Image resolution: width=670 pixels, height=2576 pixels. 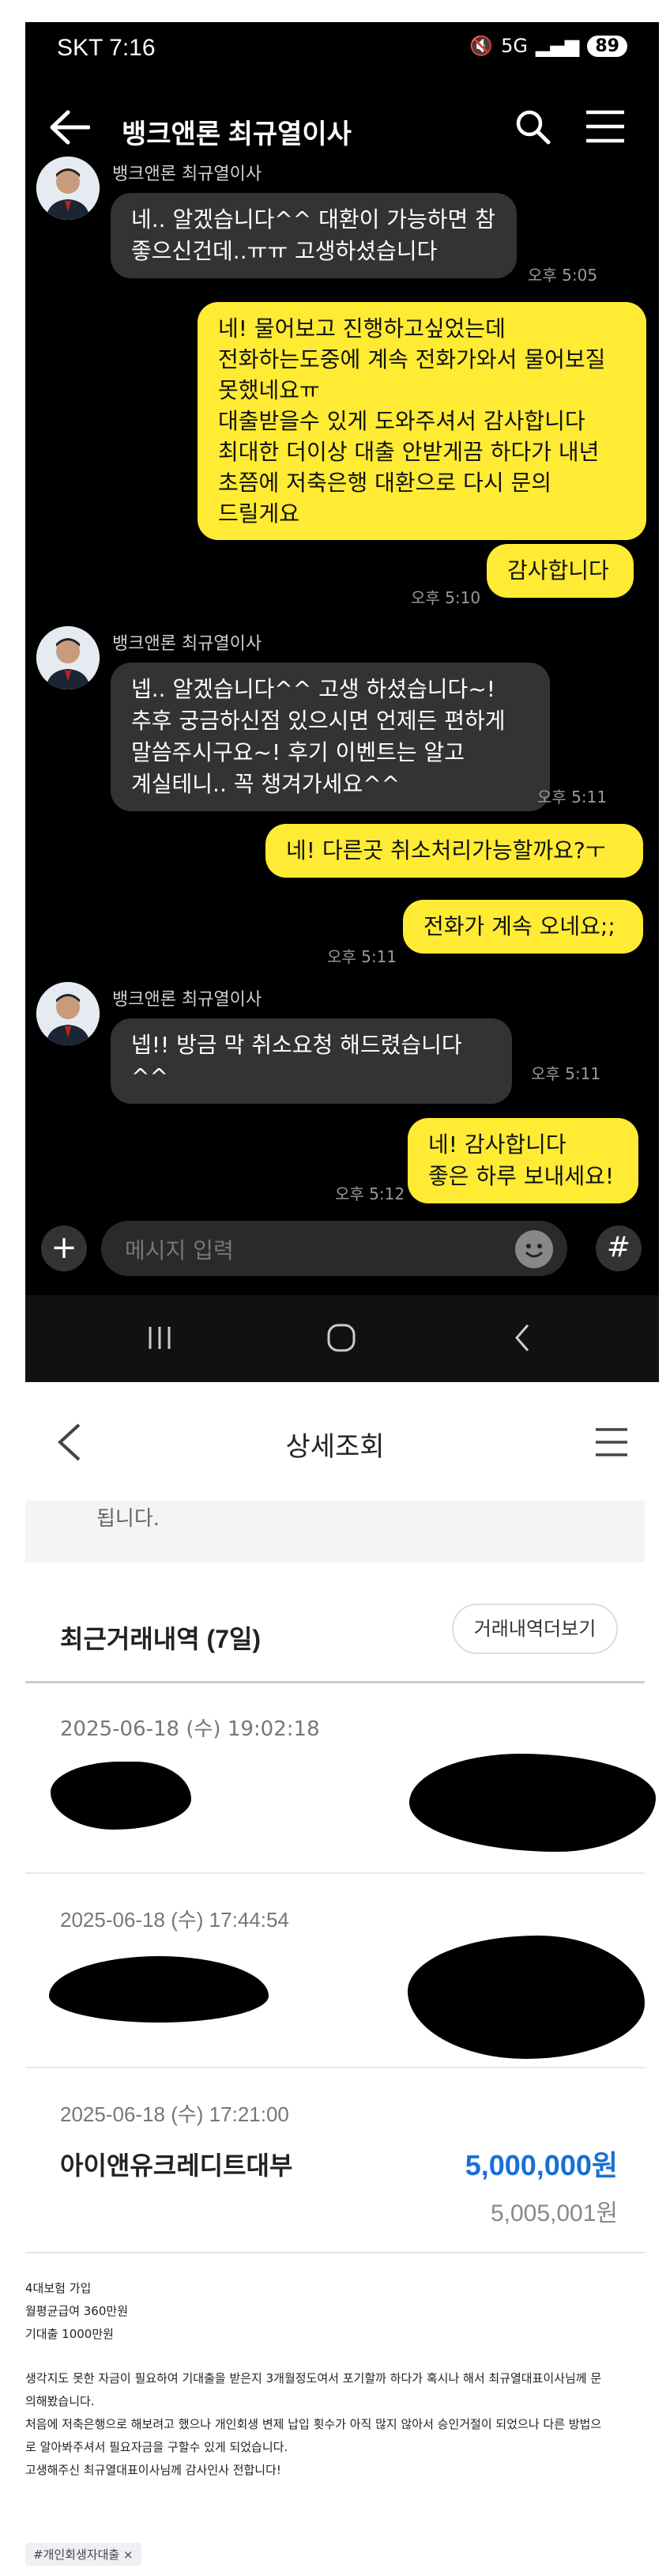 What do you see at coordinates (607, 46) in the screenshot?
I see `battery-badge: 89` at bounding box center [607, 46].